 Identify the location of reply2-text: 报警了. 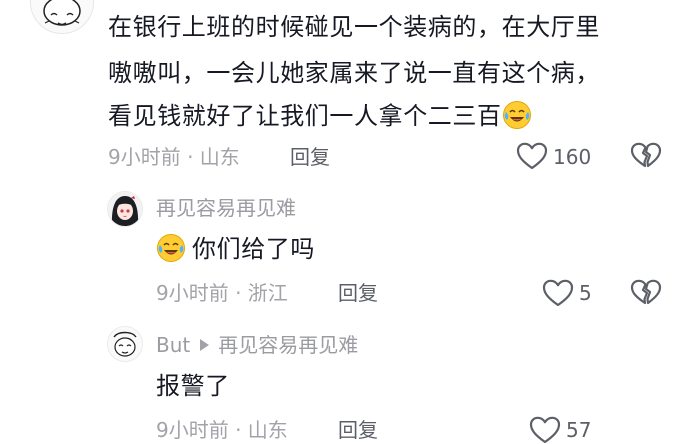
(193, 386).